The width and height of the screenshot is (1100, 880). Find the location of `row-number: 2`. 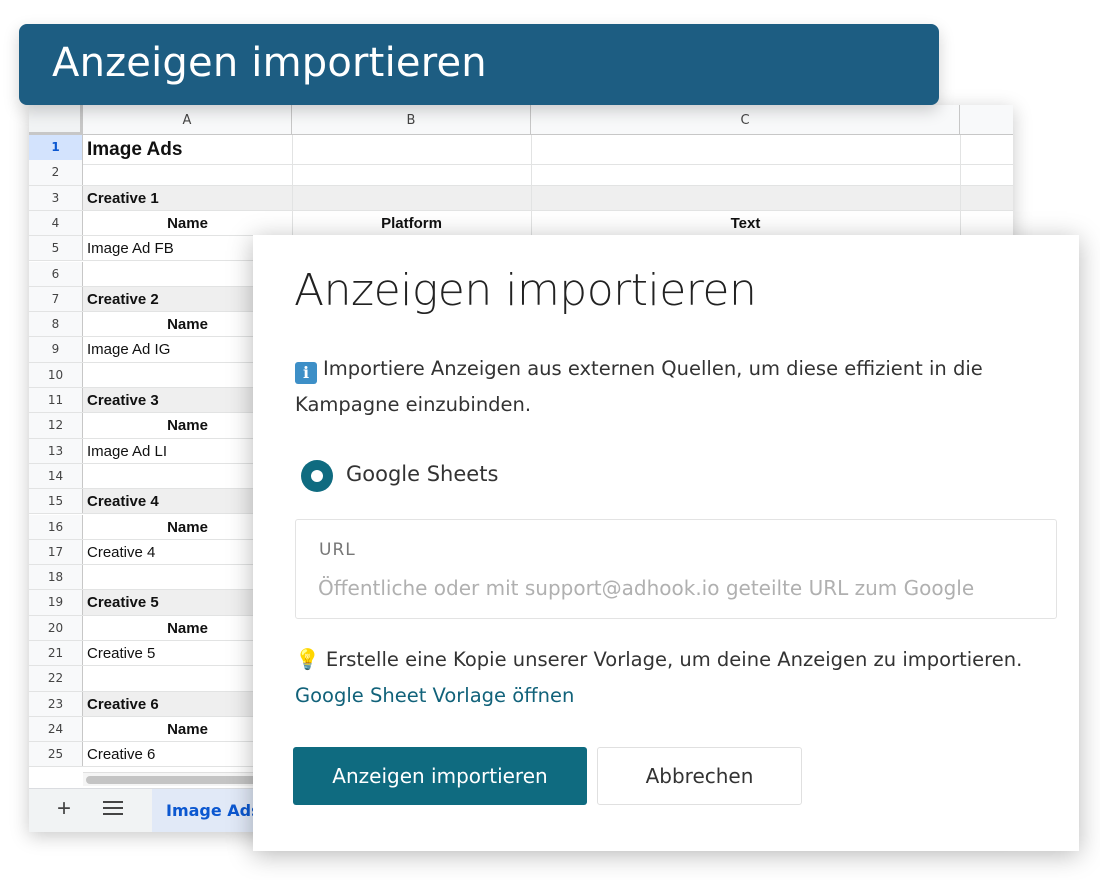

row-number: 2 is located at coordinates (56, 172).